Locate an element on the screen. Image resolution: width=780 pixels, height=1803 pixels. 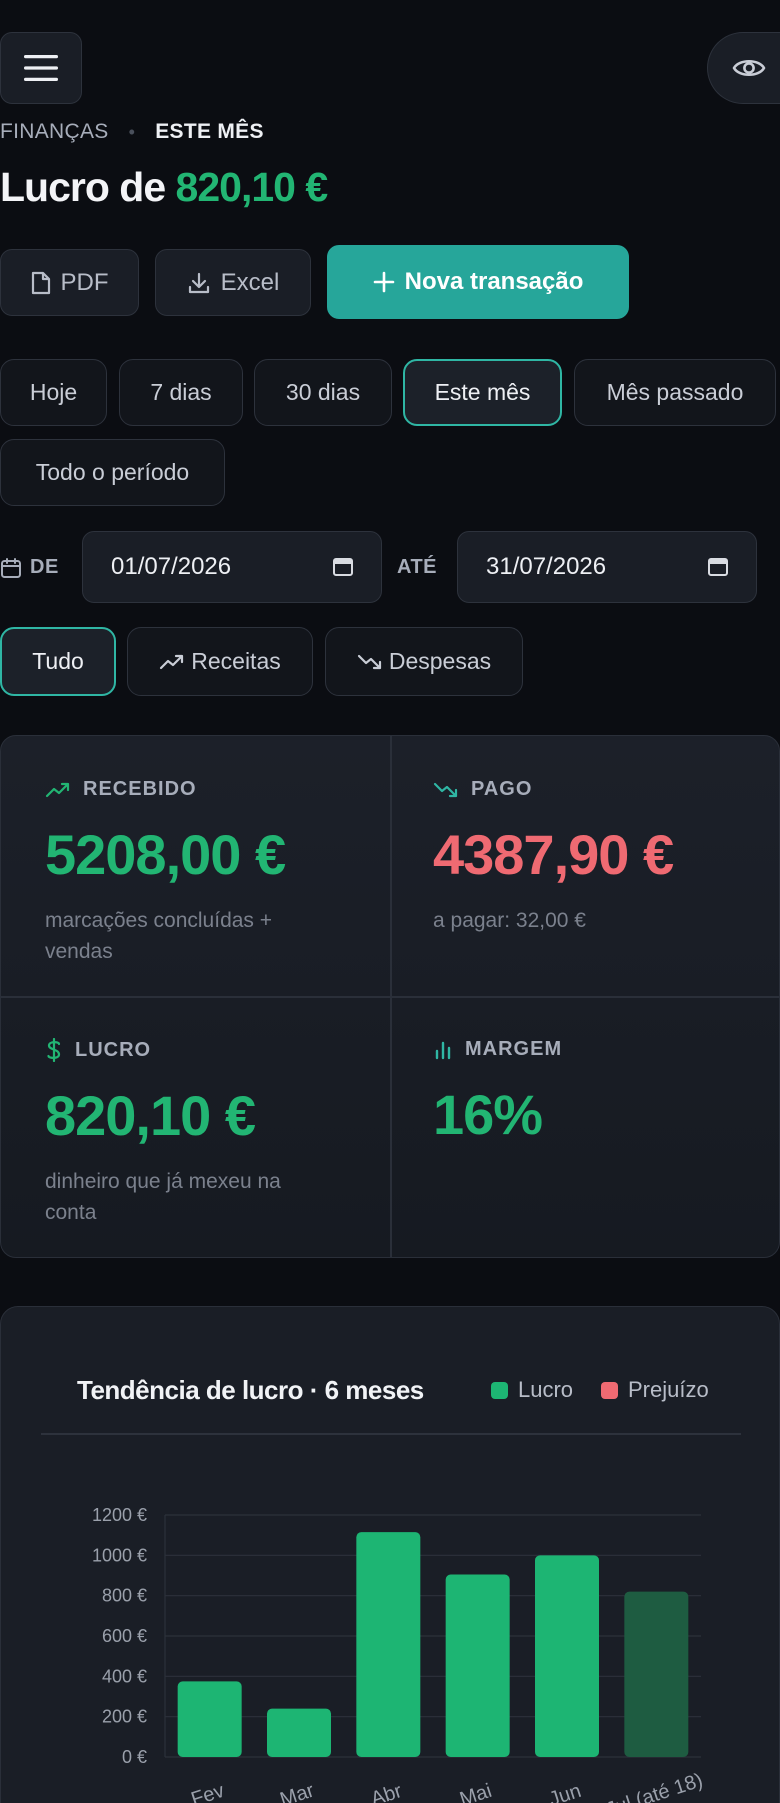
type-filter-label: Despesas is located at coordinates (440, 661).